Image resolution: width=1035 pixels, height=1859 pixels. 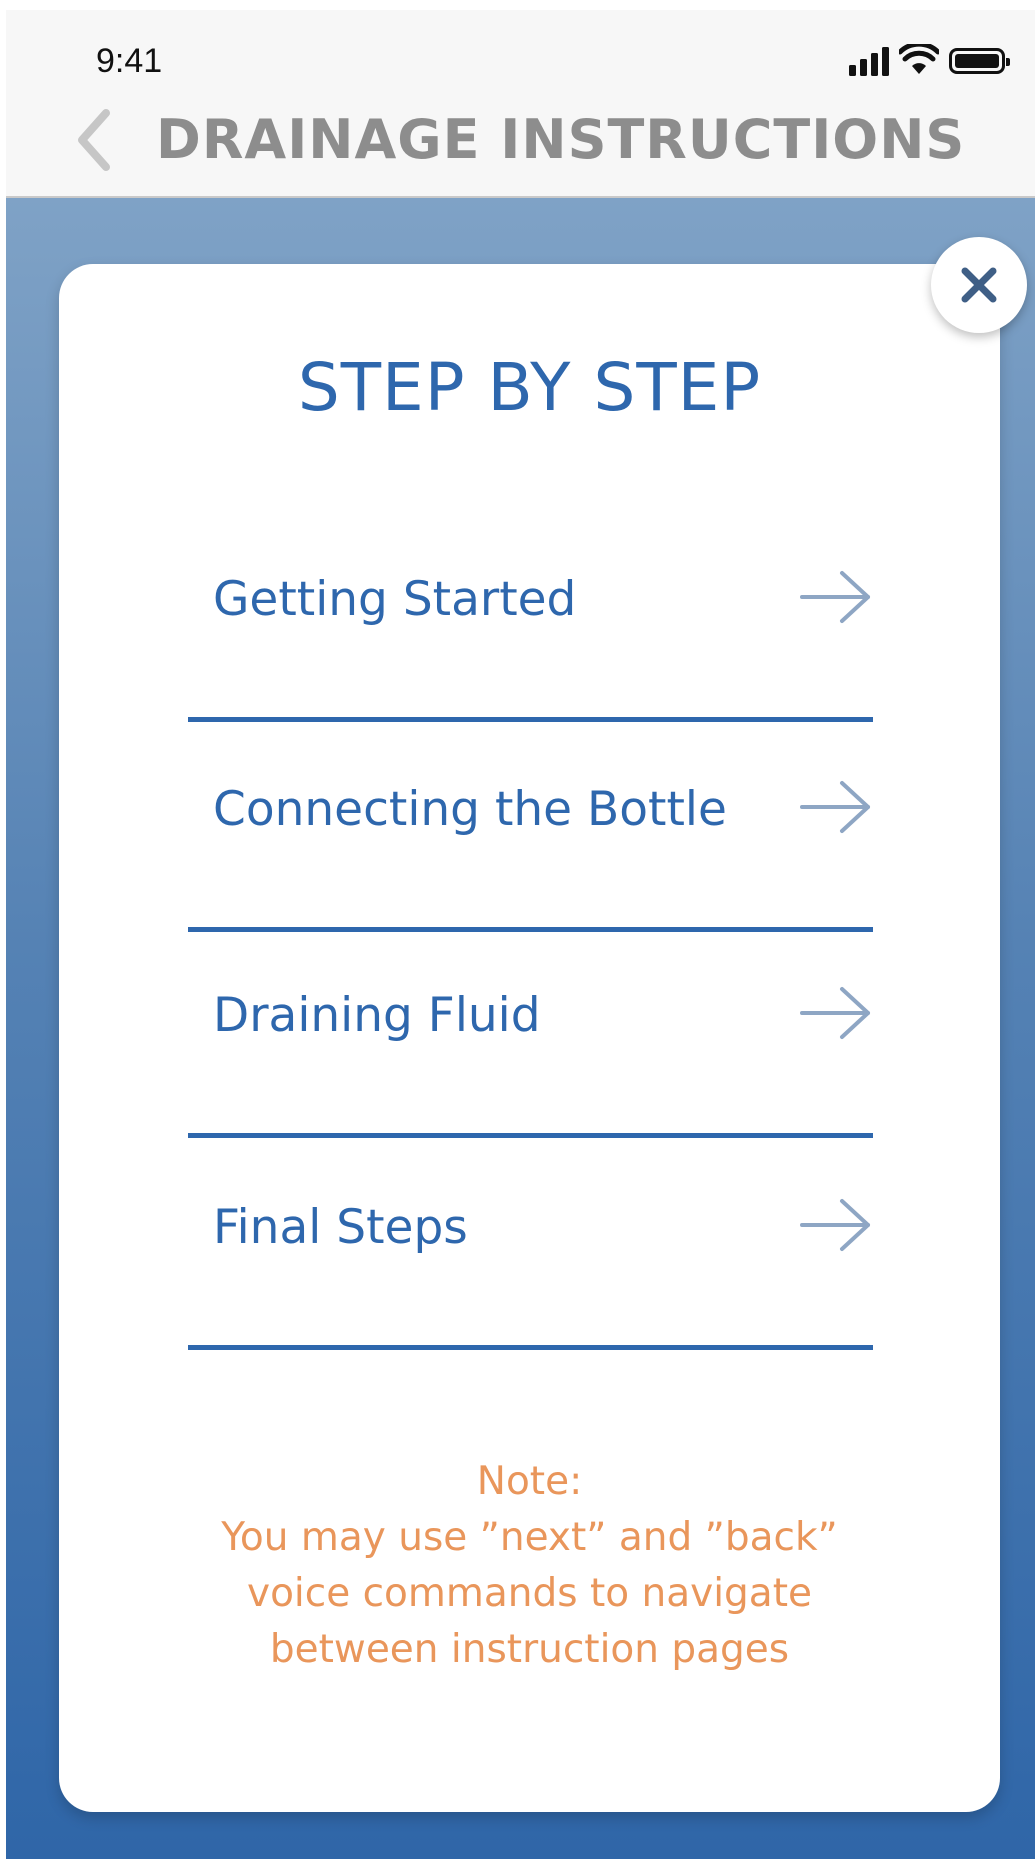 I want to click on chevron-left-icon, so click(x=94, y=140).